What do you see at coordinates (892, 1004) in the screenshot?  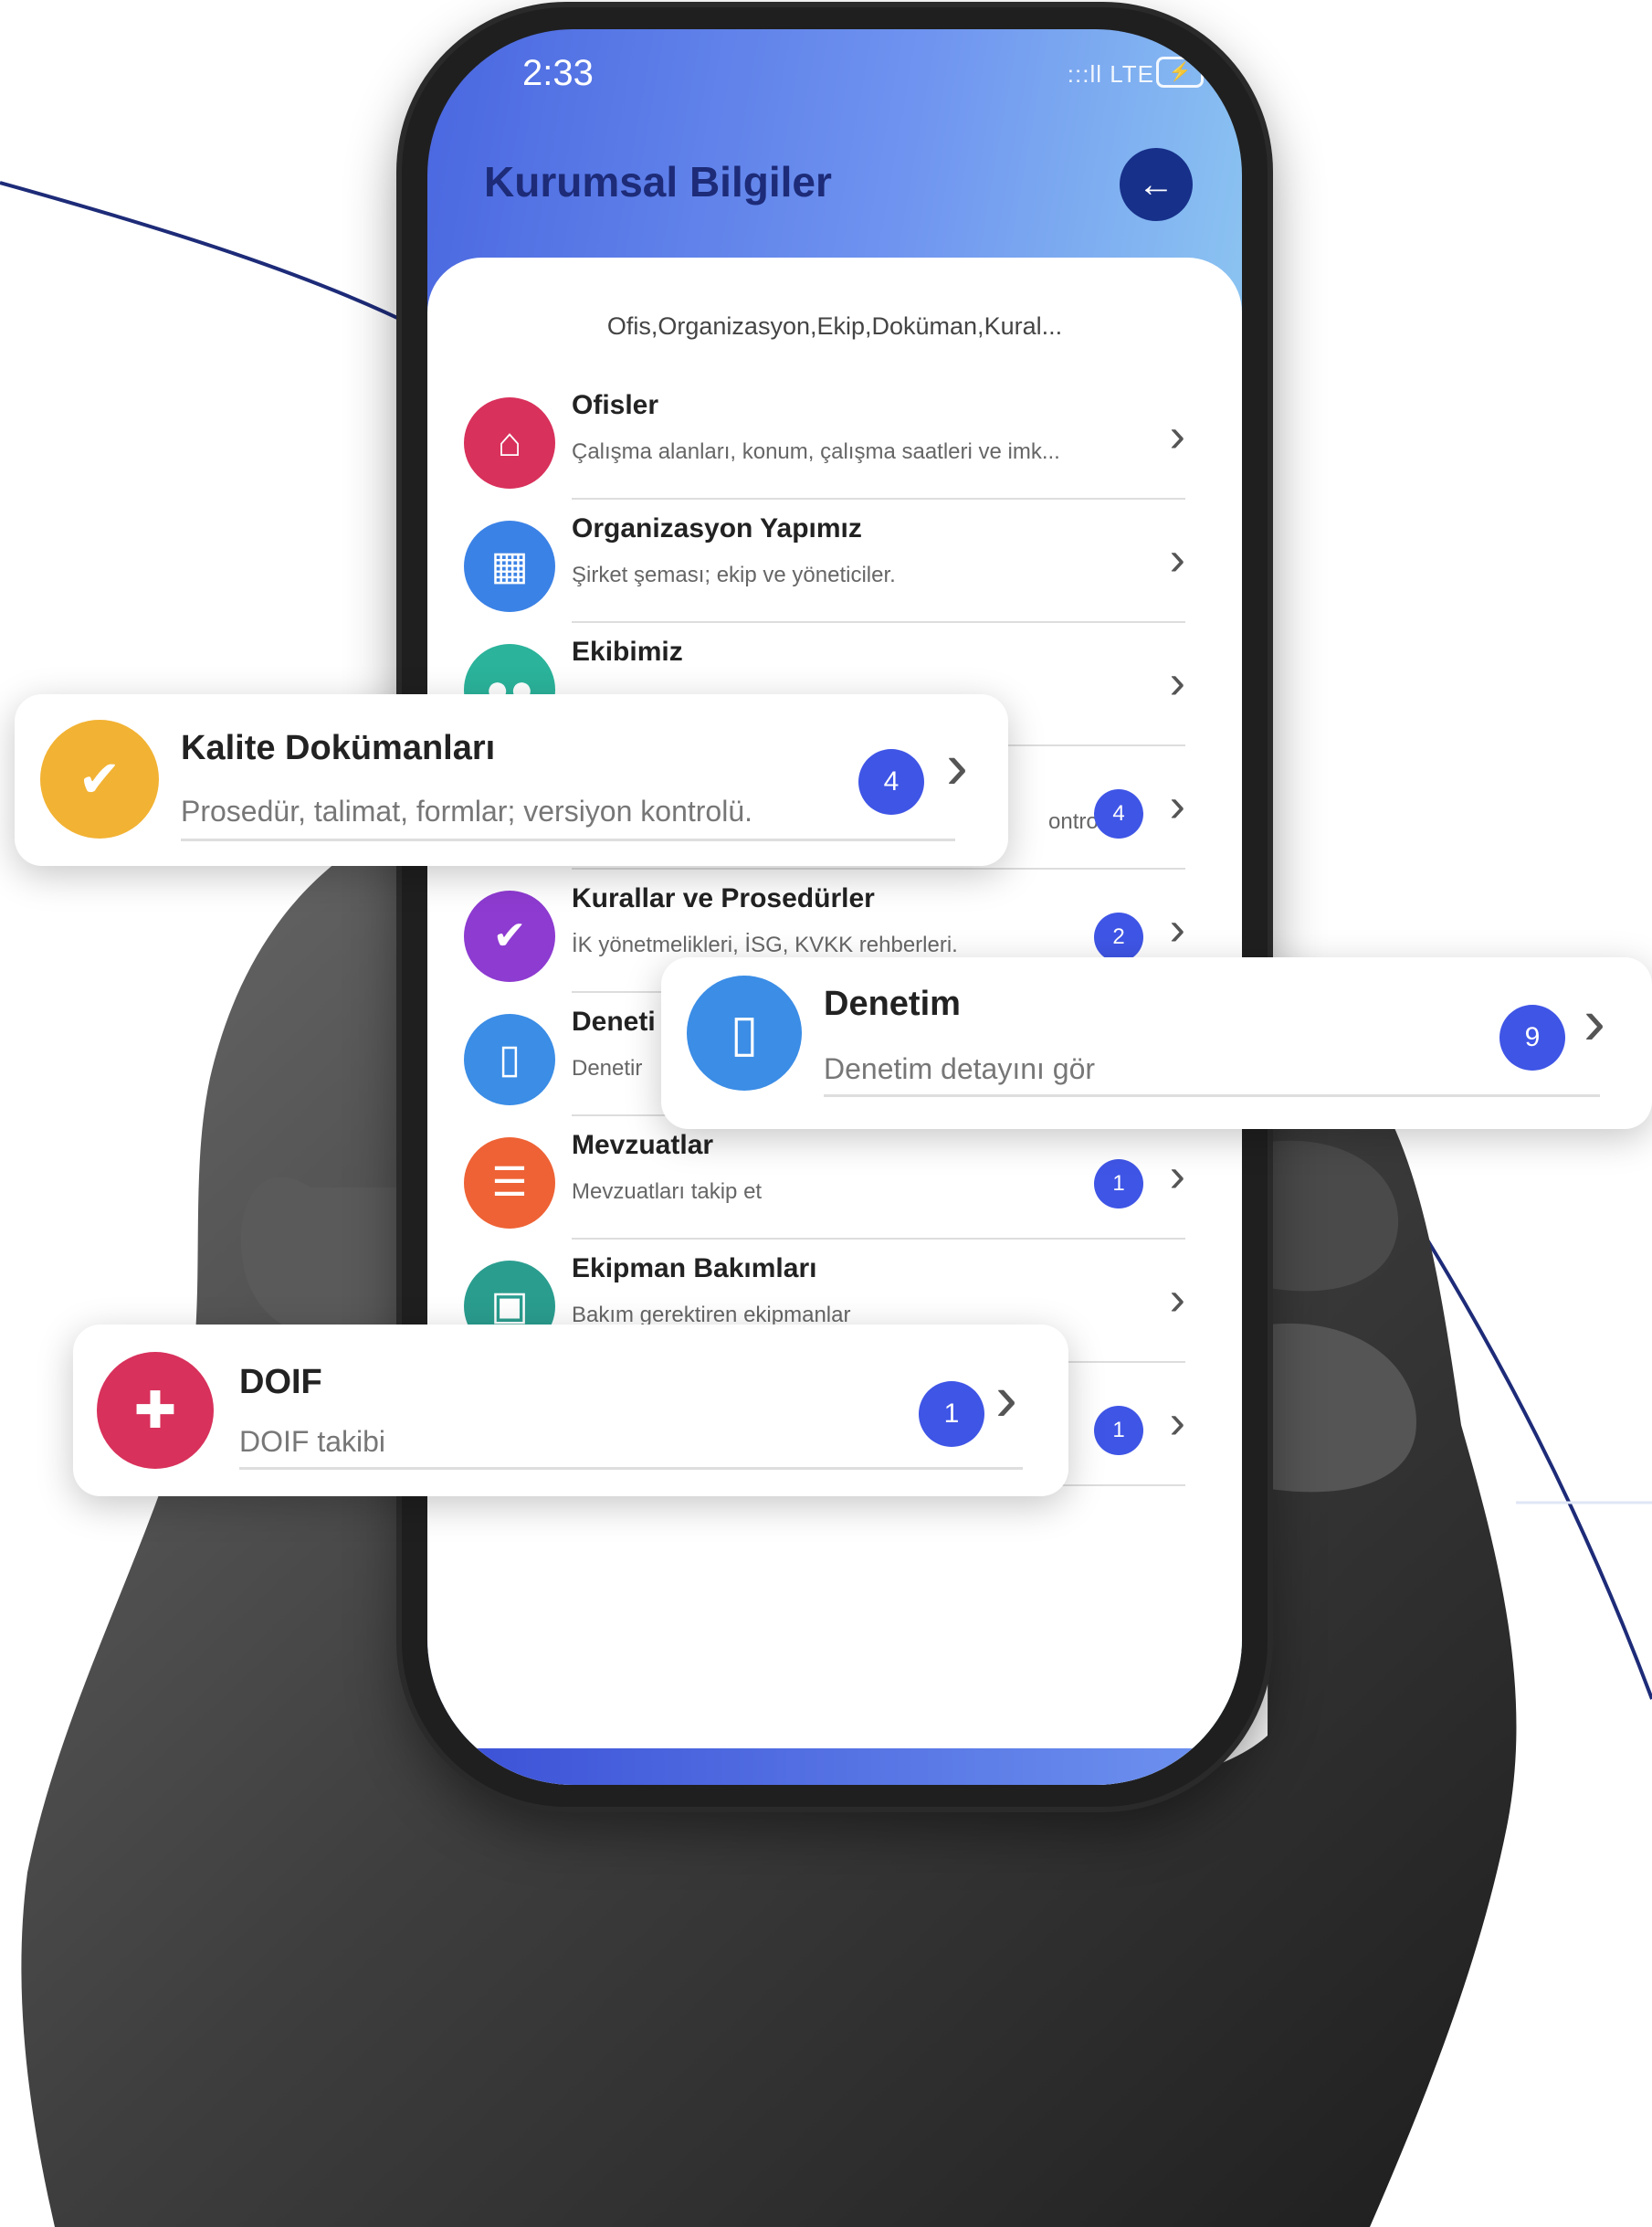 I see `card-title: Denetim` at bounding box center [892, 1004].